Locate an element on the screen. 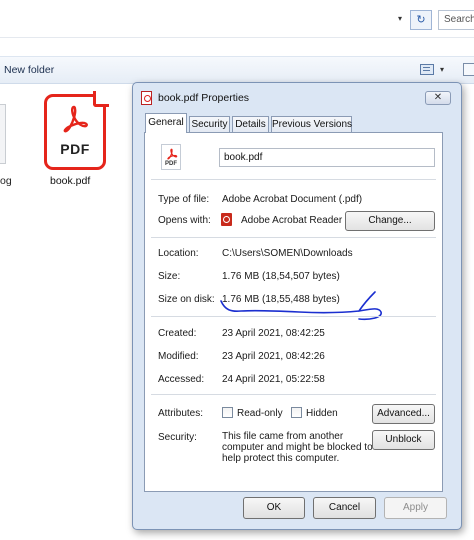  address-bar-area: ▾ ↻ Search is located at coordinates (237, 19).